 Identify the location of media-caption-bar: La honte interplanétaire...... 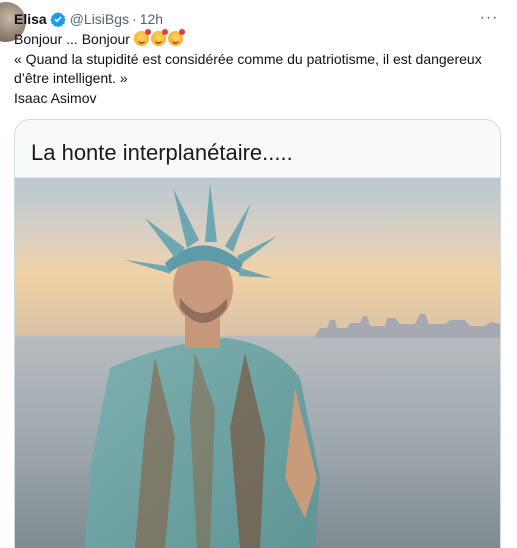
(257, 149).